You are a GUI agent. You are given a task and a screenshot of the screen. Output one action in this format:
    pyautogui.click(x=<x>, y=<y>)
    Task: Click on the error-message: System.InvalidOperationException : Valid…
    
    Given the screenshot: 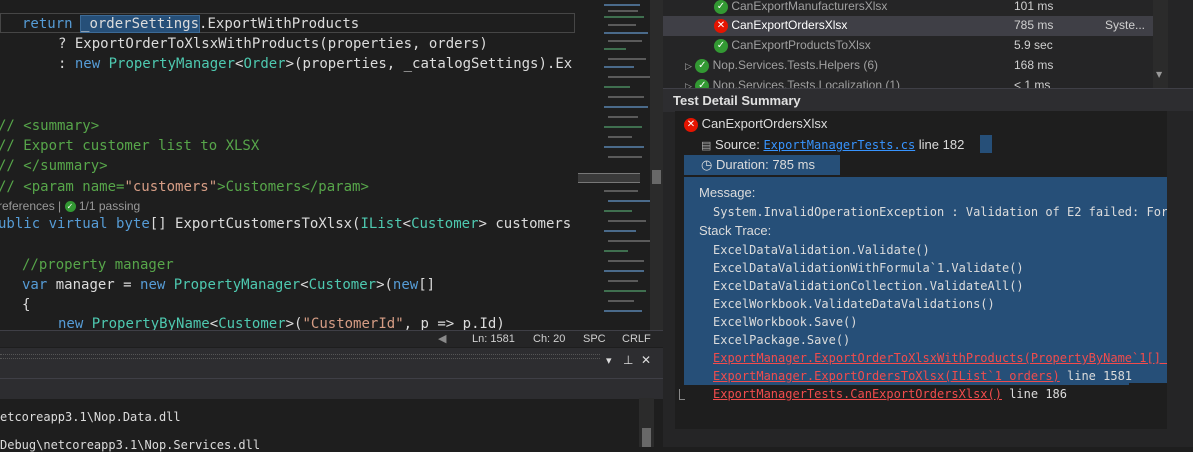 What is the action you would take?
    pyautogui.click(x=940, y=212)
    